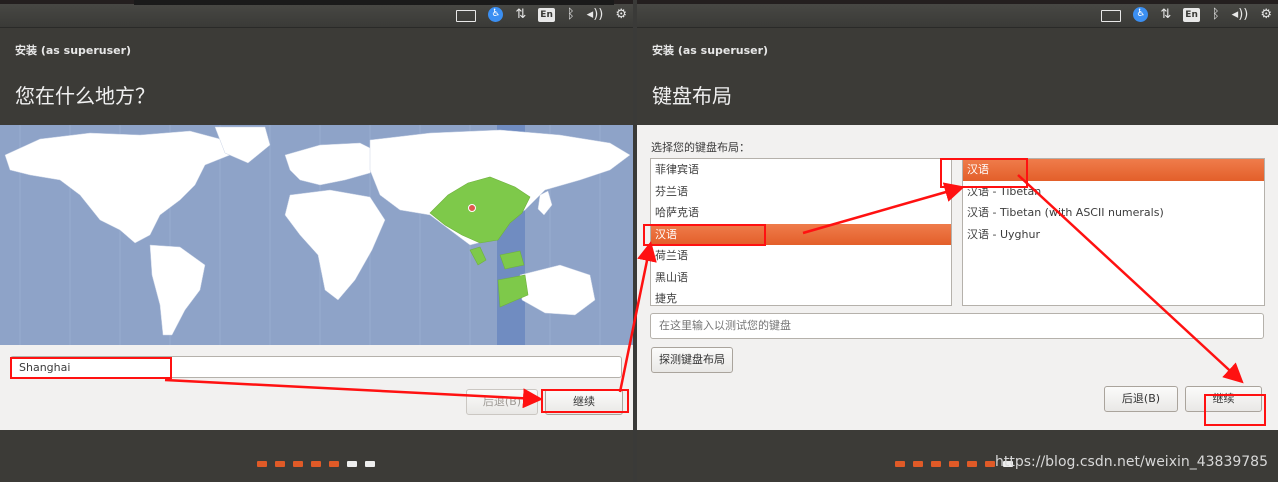 This screenshot has width=1278, height=482. I want to click on progress-footer, so click(316, 456).